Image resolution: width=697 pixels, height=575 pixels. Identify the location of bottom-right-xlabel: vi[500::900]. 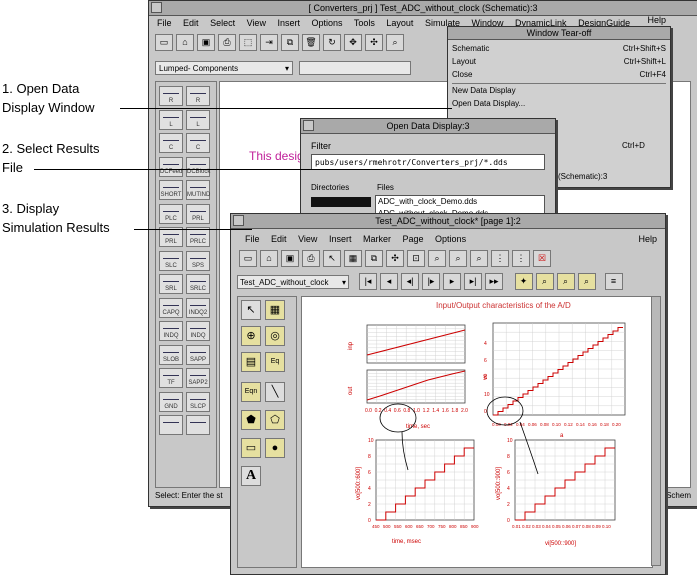
(560, 544).